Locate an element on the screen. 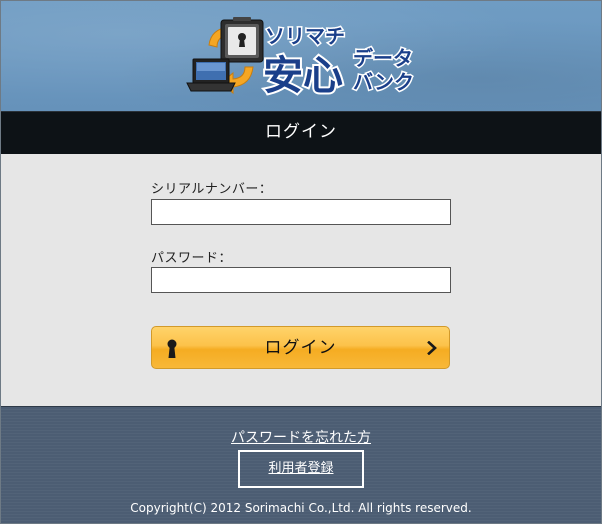 This screenshot has height=524, width=602. logo-text-data: データ is located at coordinates (383, 58).